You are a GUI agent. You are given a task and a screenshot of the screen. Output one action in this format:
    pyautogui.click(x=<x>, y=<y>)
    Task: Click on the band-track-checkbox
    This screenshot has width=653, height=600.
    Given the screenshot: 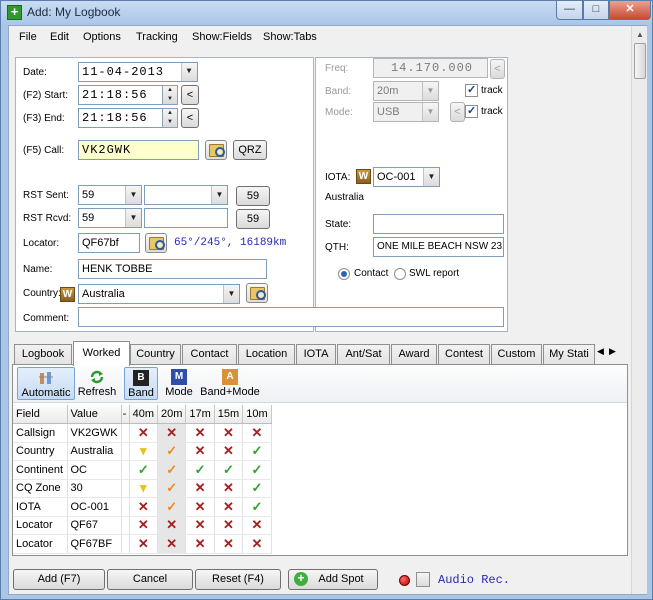 What is the action you would take?
    pyautogui.click(x=471, y=90)
    